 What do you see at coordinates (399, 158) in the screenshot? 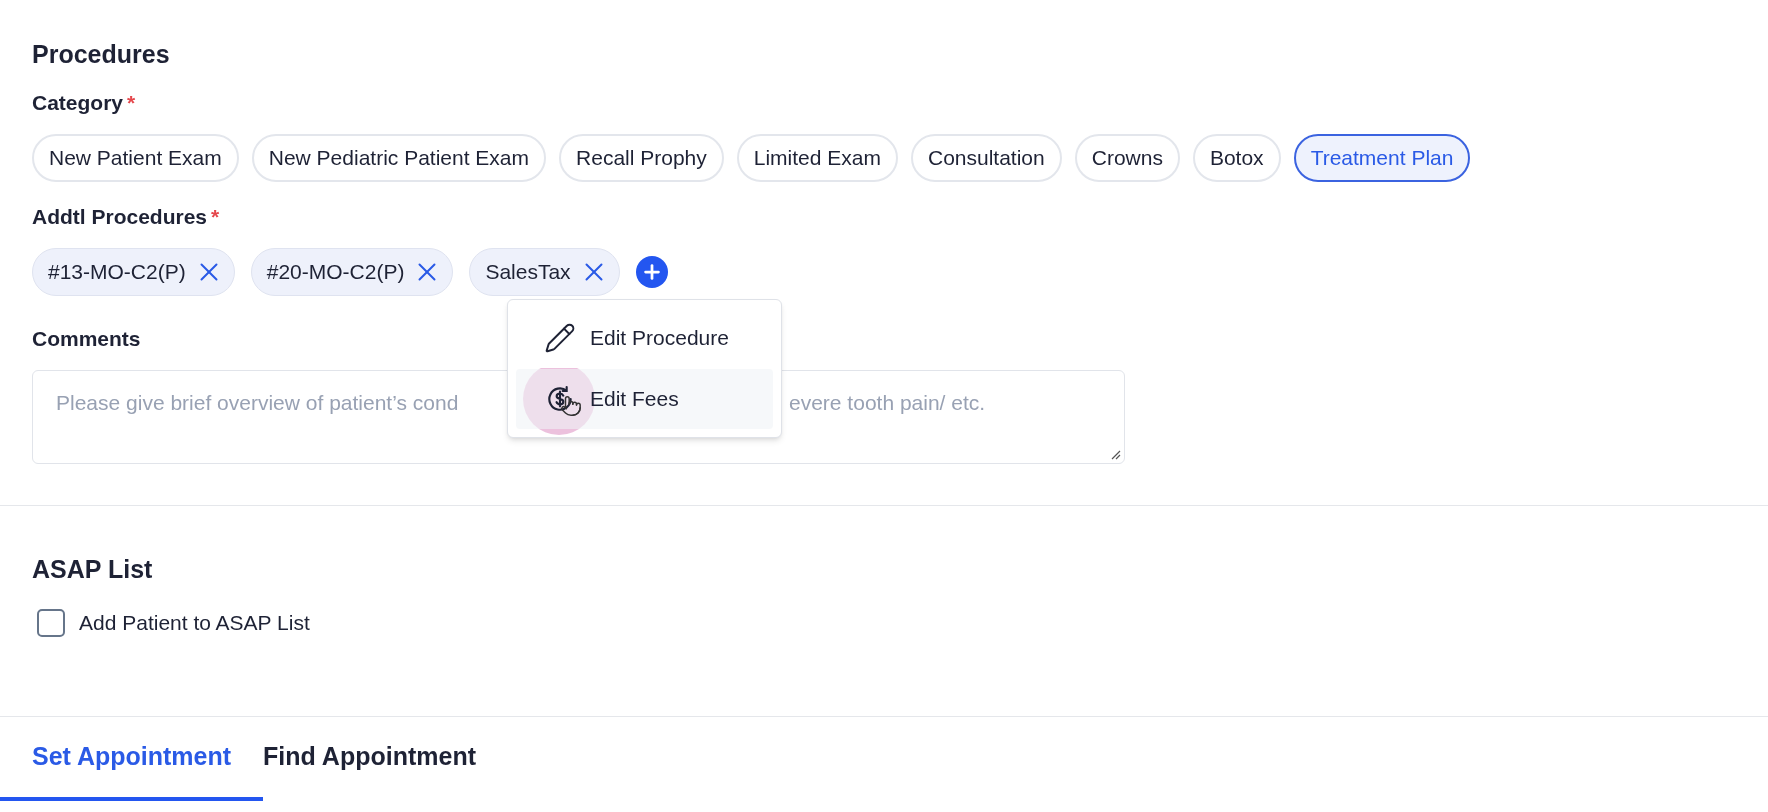
I see `category-chip: New Pediatric Patient Exam` at bounding box center [399, 158].